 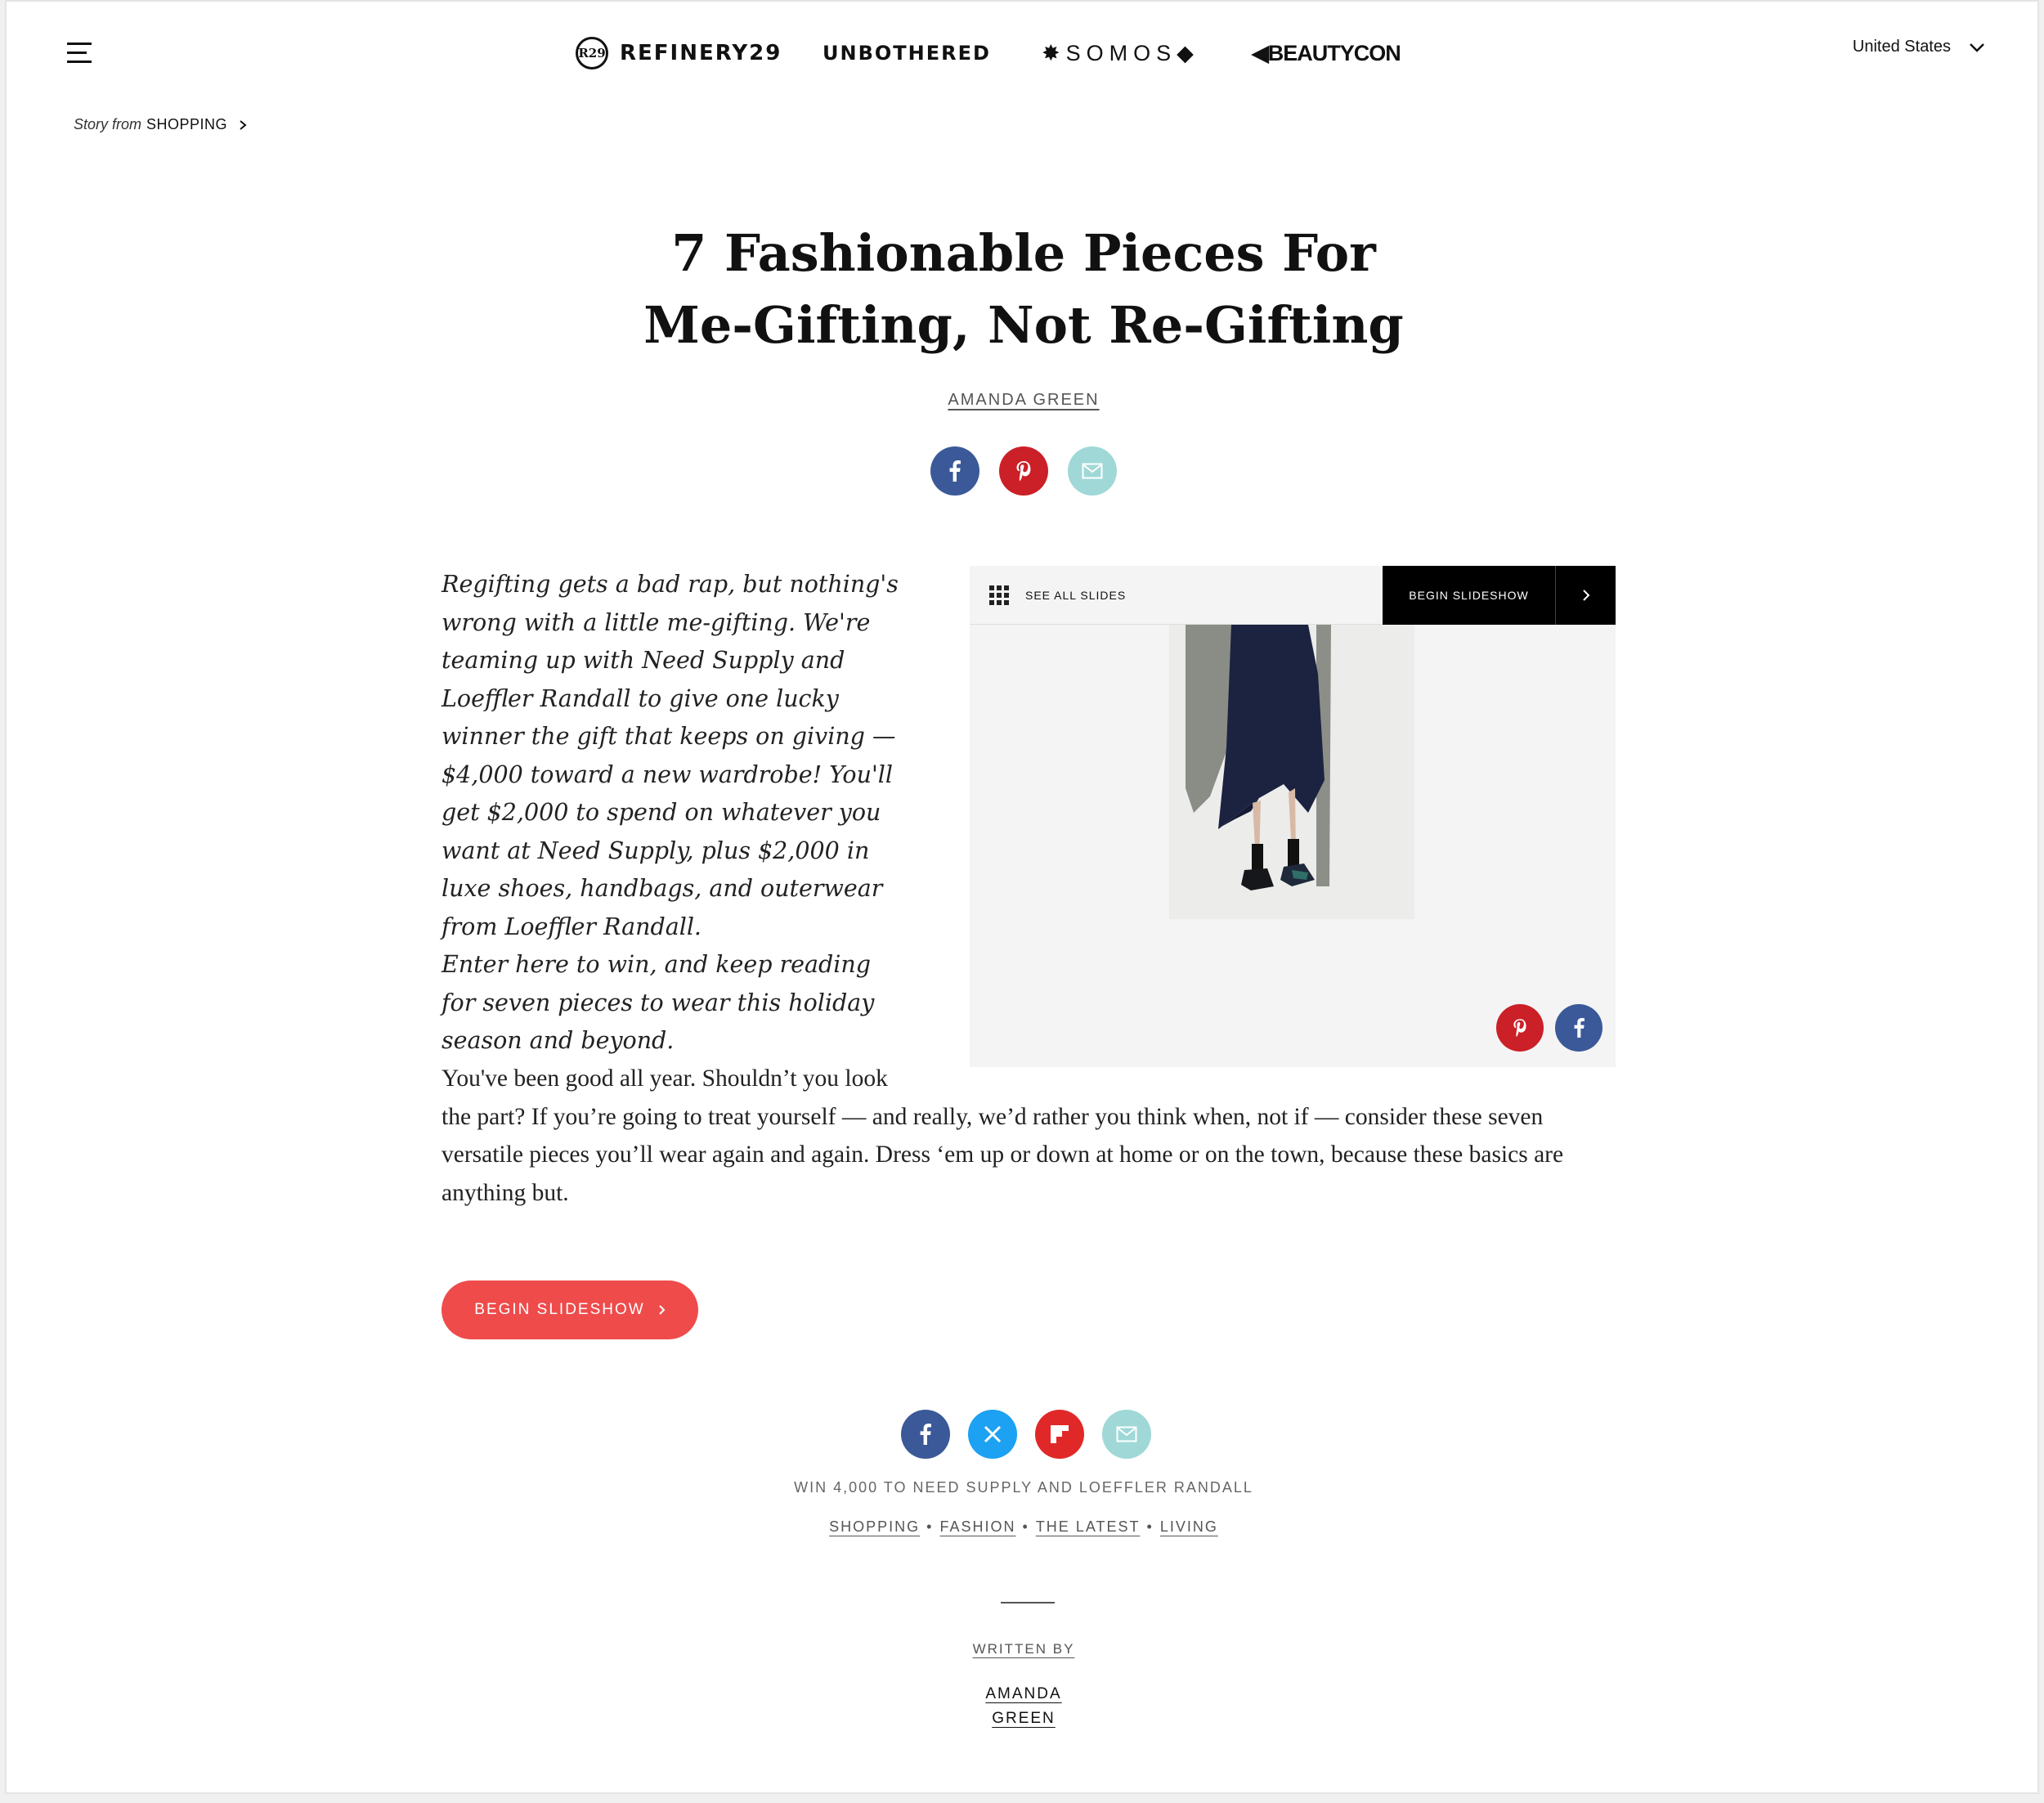 I want to click on share-top, so click(x=1024, y=471).